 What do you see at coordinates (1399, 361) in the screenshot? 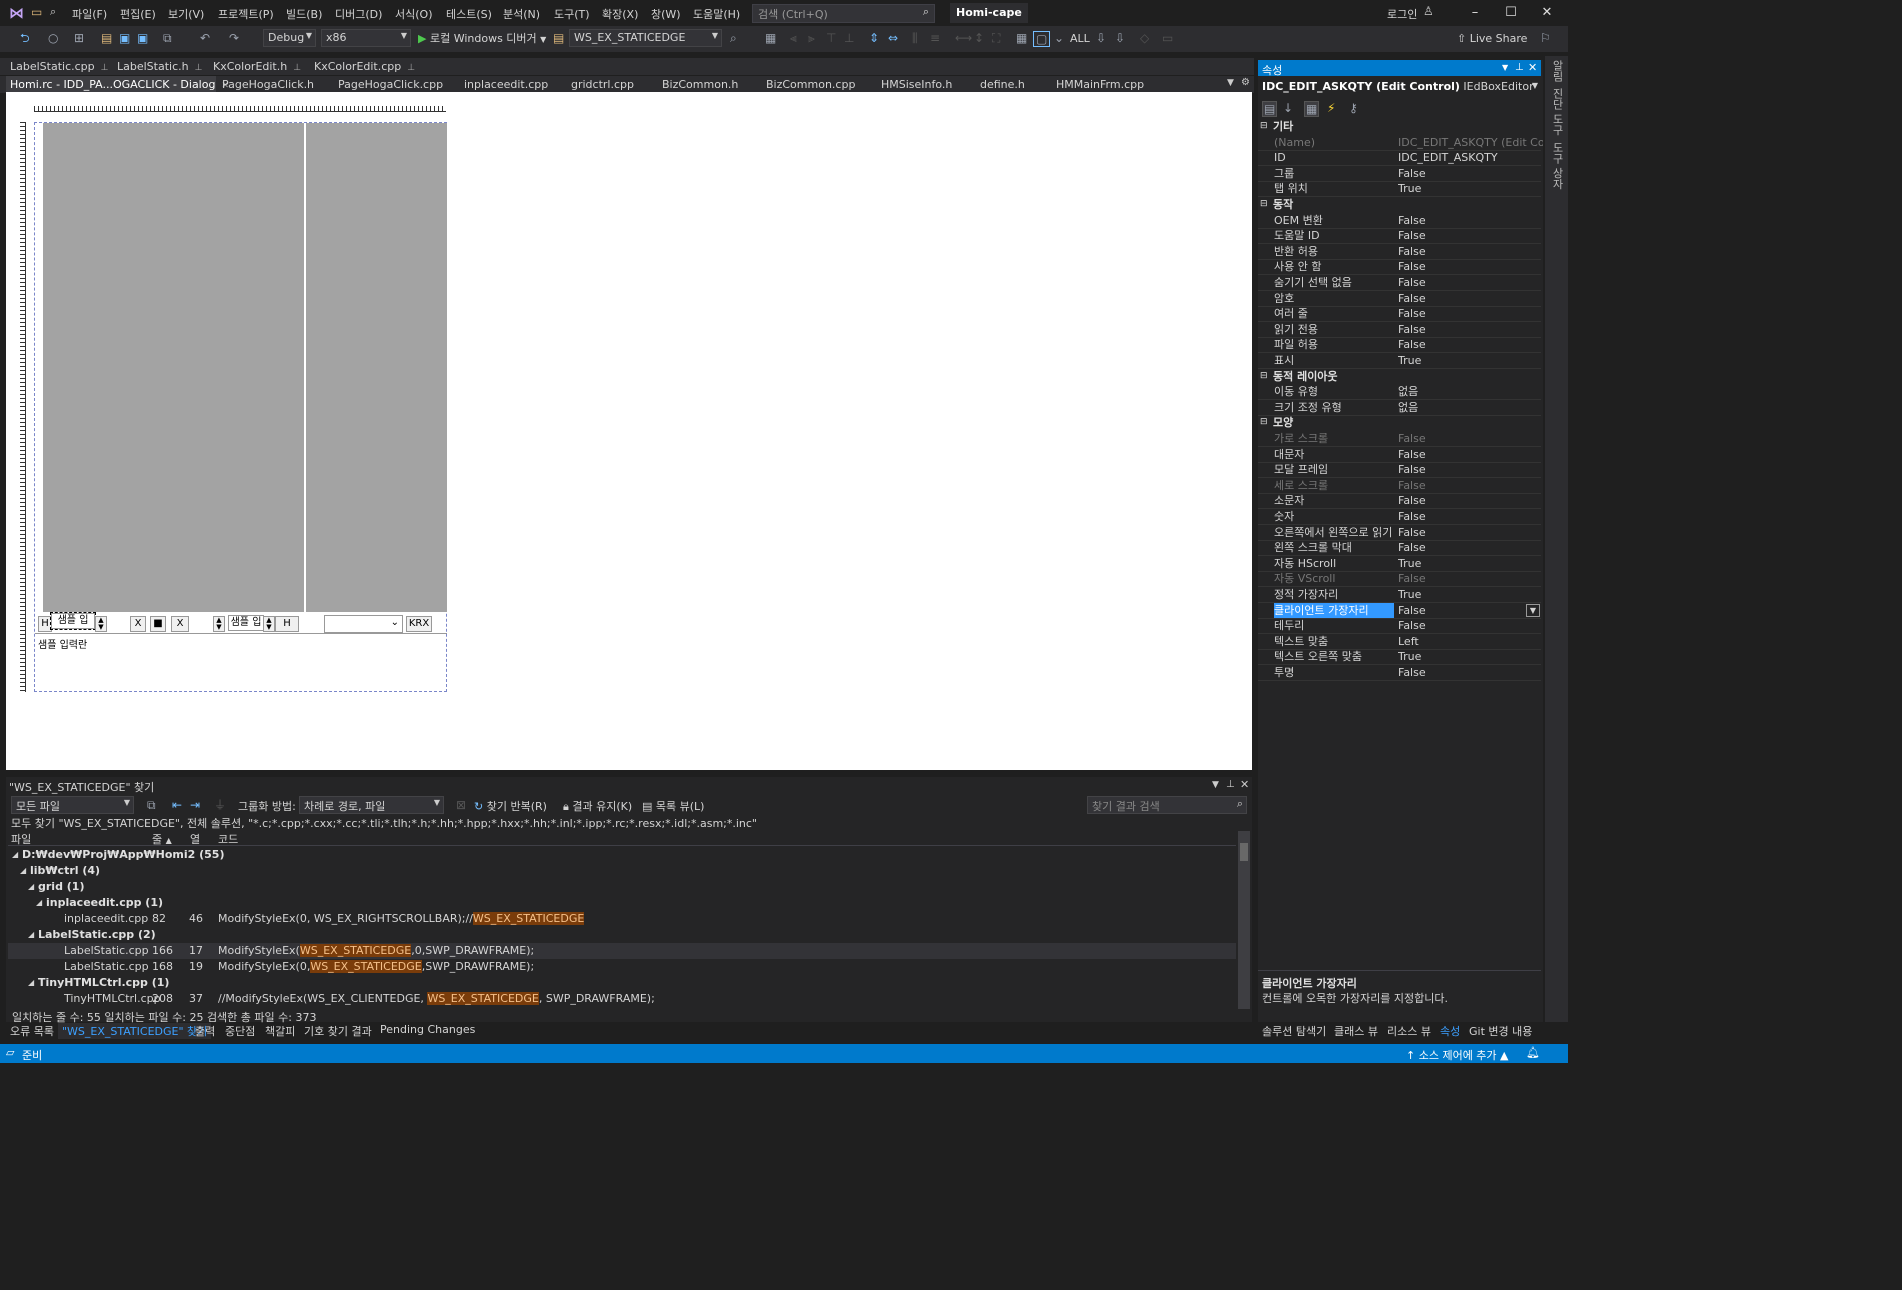
I see `property-row: 표시 True` at bounding box center [1399, 361].